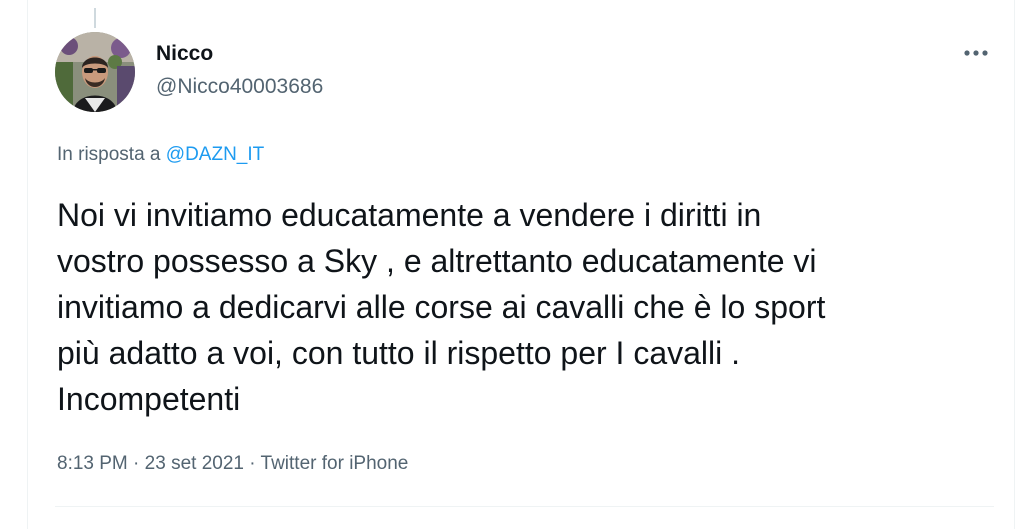 The width and height of the screenshot is (1024, 529). What do you see at coordinates (524, 506) in the screenshot?
I see `divider` at bounding box center [524, 506].